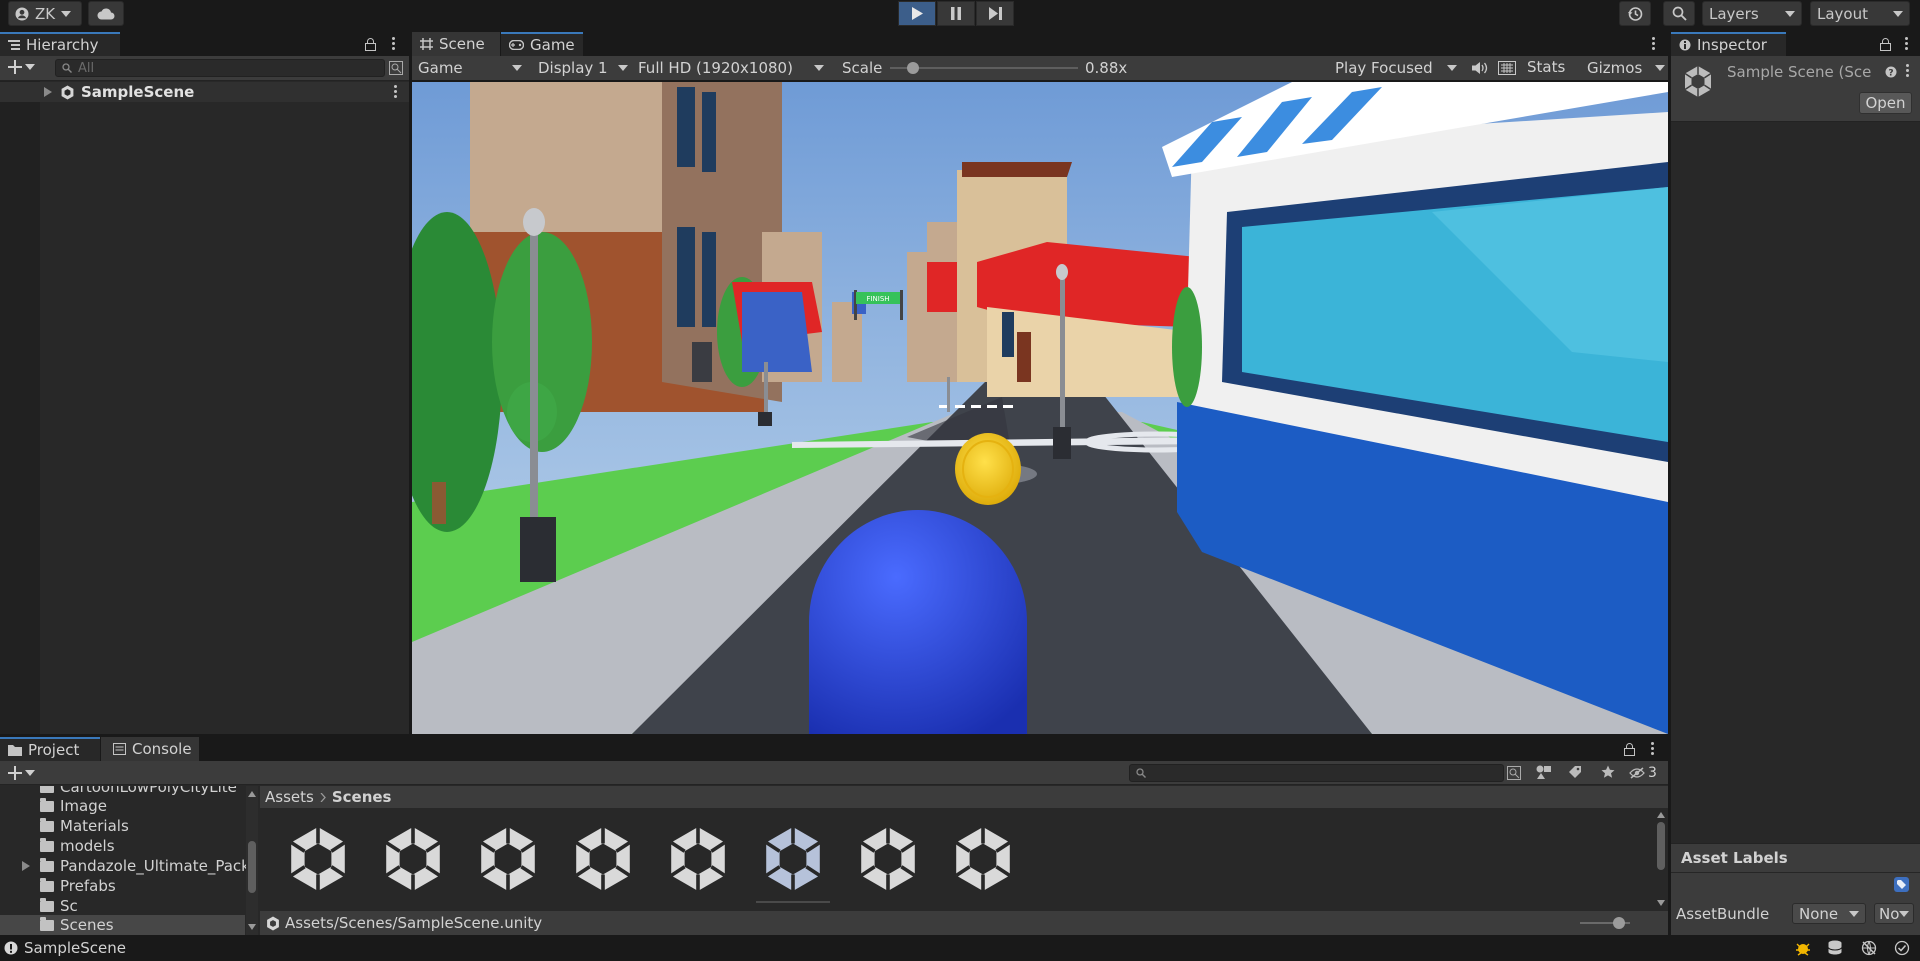  What do you see at coordinates (1546, 67) in the screenshot?
I see `stats-button: Stats` at bounding box center [1546, 67].